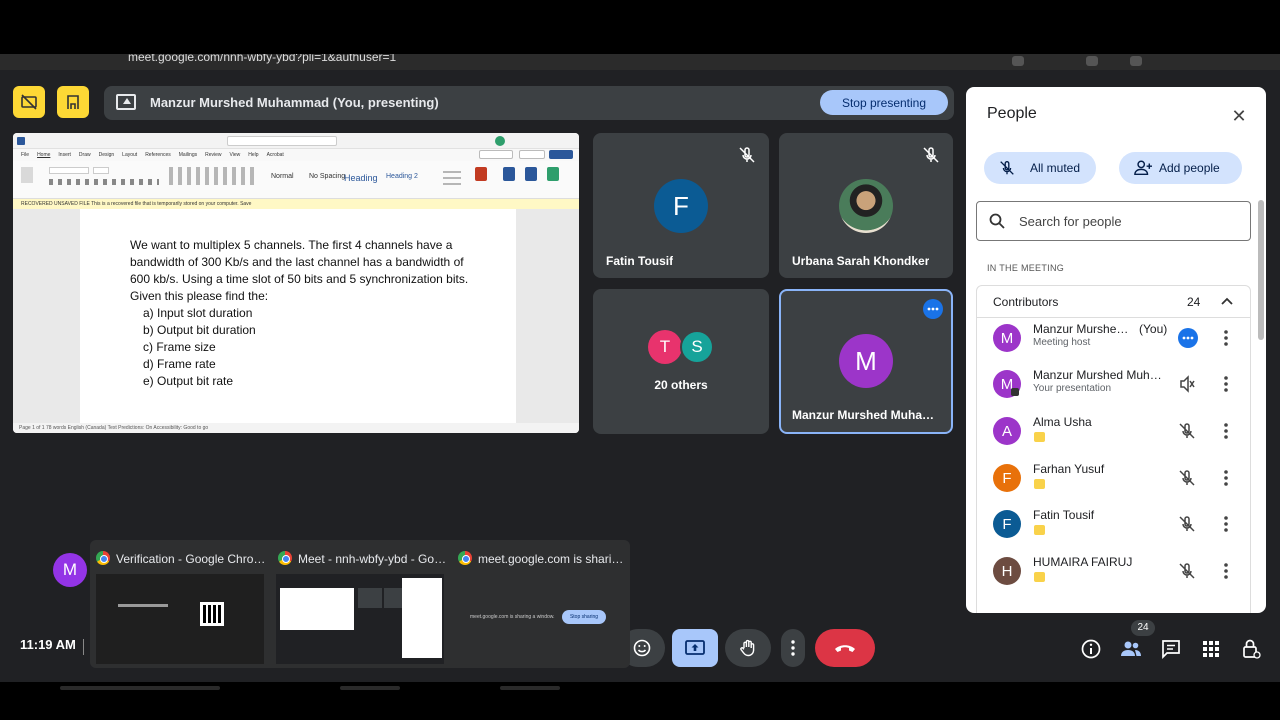 The image size is (1280, 720). What do you see at coordinates (235, 155) in the screenshot?
I see `menu-view: View` at bounding box center [235, 155].